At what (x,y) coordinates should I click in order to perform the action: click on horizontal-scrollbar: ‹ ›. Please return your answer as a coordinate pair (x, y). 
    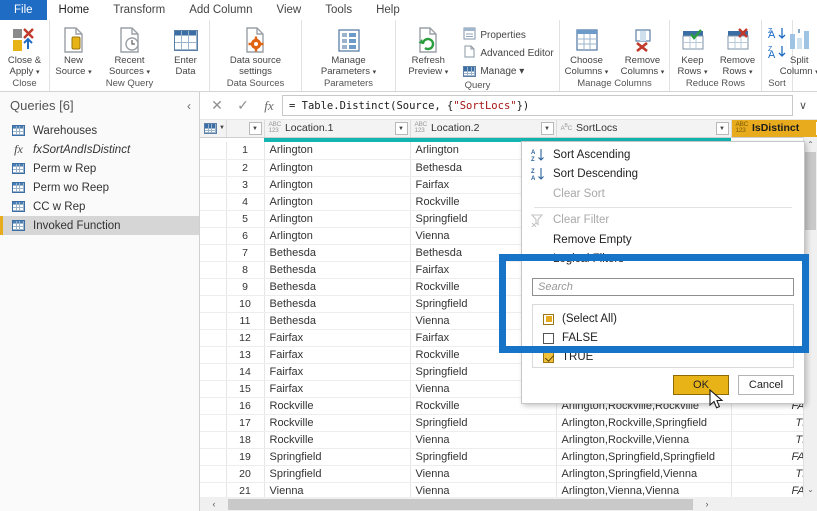
    Looking at the image, I should click on (508, 504).